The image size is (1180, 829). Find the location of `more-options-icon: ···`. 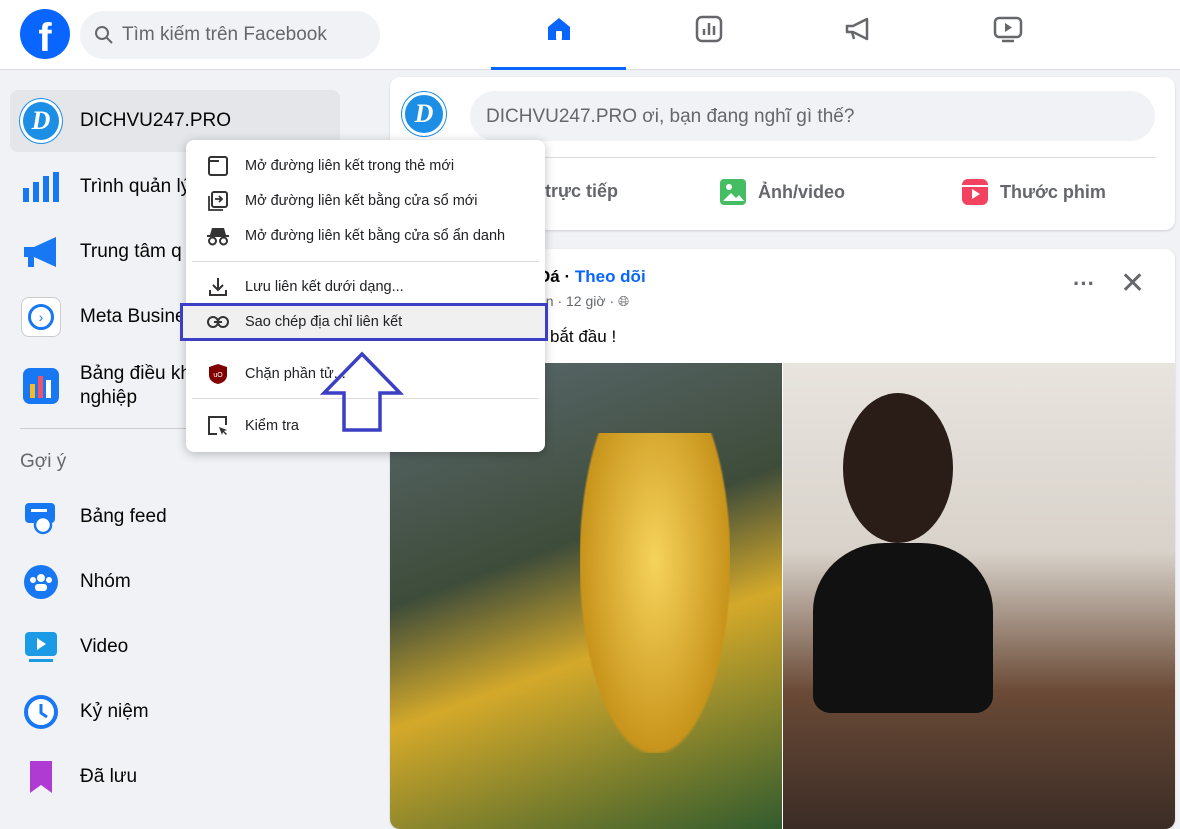

more-options-icon: ··· is located at coordinates (1084, 284).